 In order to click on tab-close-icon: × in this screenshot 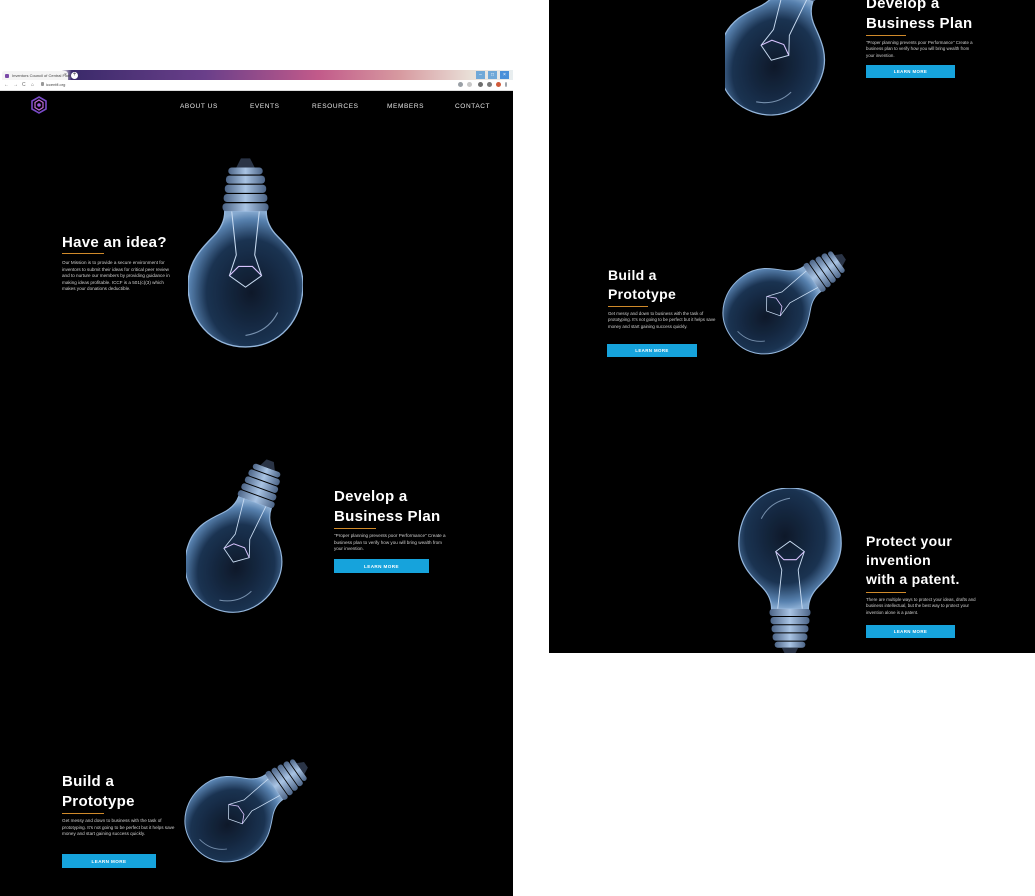, I will do `click(65, 75)`.